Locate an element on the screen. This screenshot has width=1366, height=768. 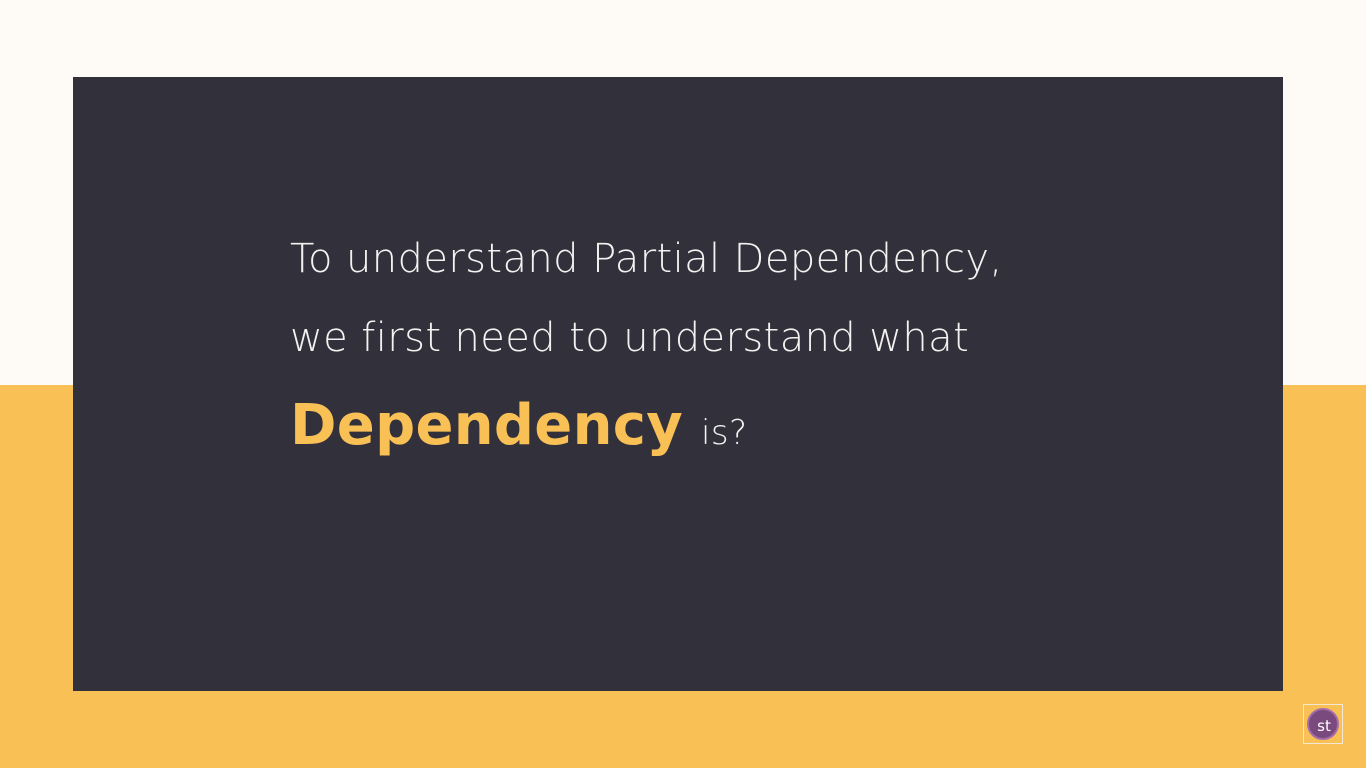
highlight-word: Dependency is located at coordinates (487, 425).